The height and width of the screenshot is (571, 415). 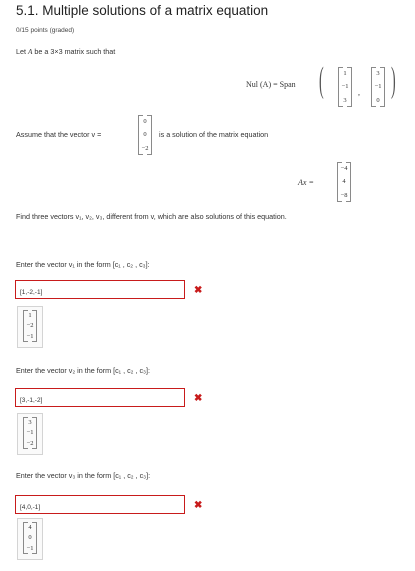 I want to click on ax-label: Ax =, so click(x=306, y=182).